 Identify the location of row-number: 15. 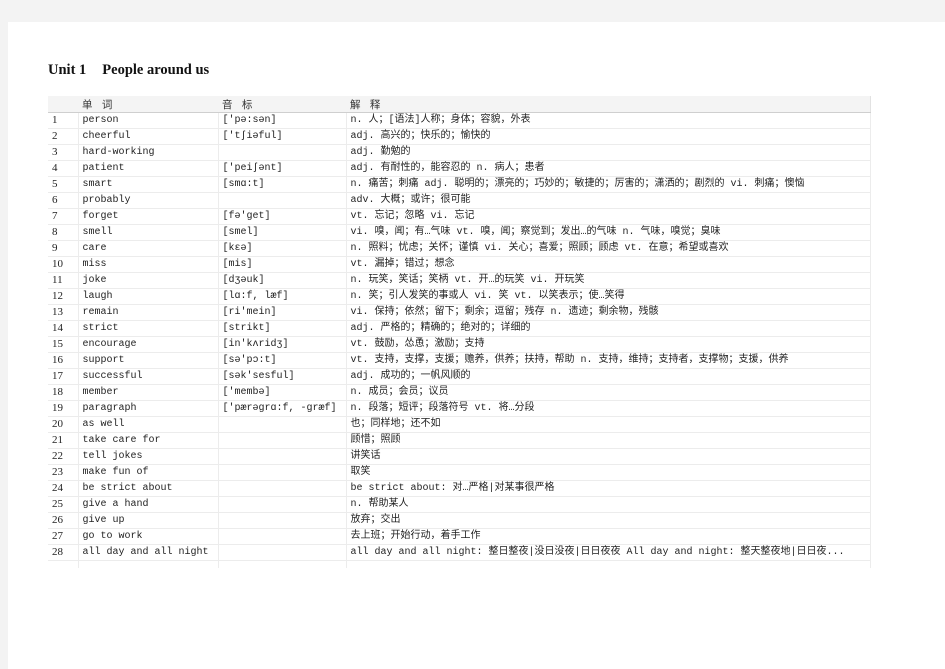
(63, 344).